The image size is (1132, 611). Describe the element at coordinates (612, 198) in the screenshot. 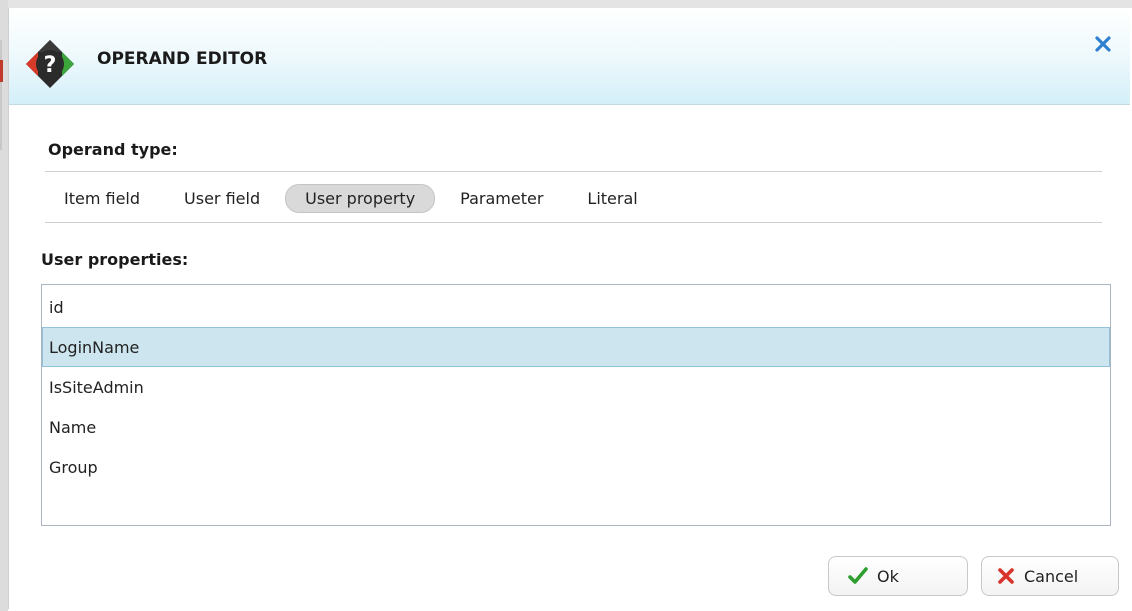

I see `tab-literal: Literal` at that location.